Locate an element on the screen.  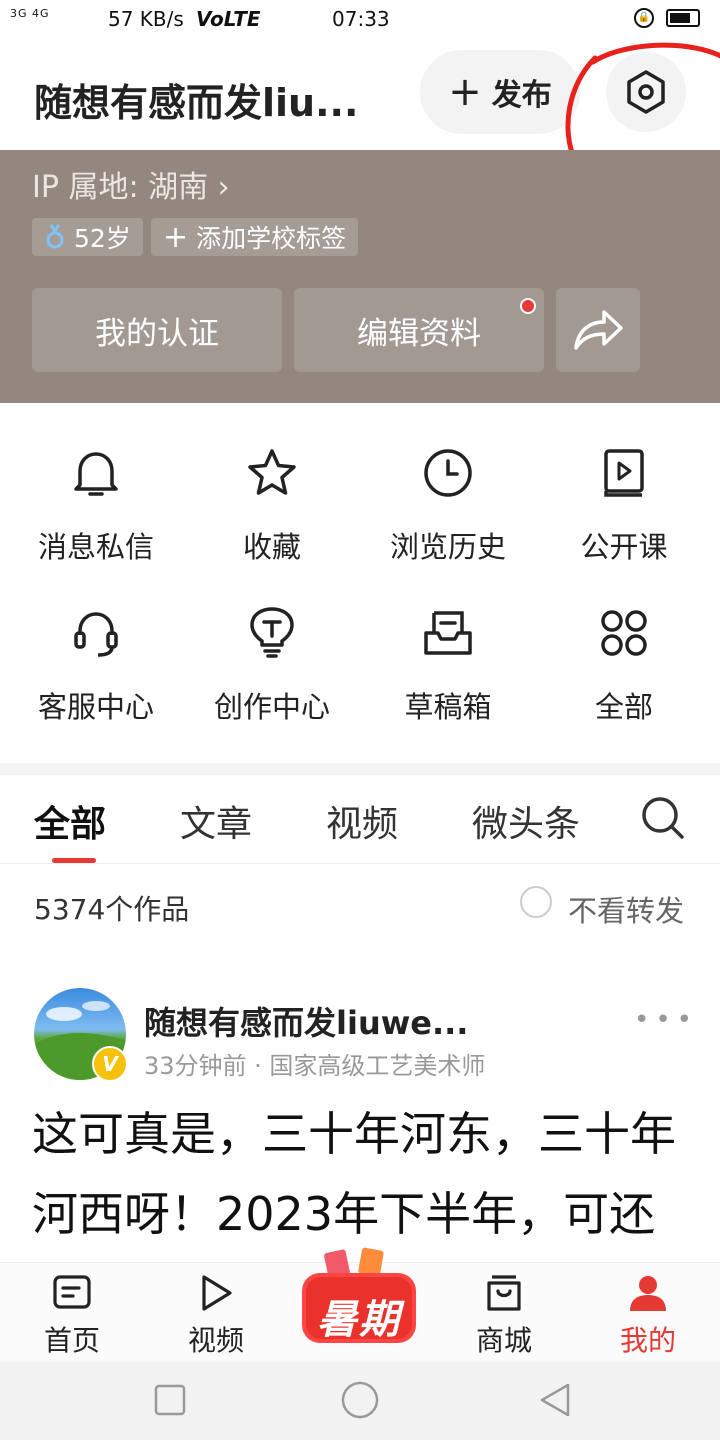
age-tag: 52岁 is located at coordinates (87, 237).